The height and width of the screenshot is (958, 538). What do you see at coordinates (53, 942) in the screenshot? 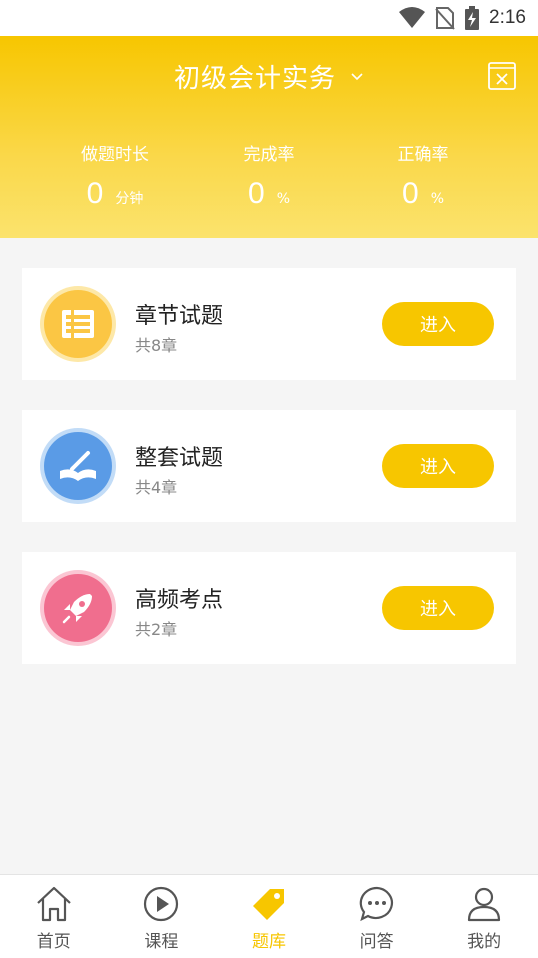
I see `nav-label: 首页` at bounding box center [53, 942].